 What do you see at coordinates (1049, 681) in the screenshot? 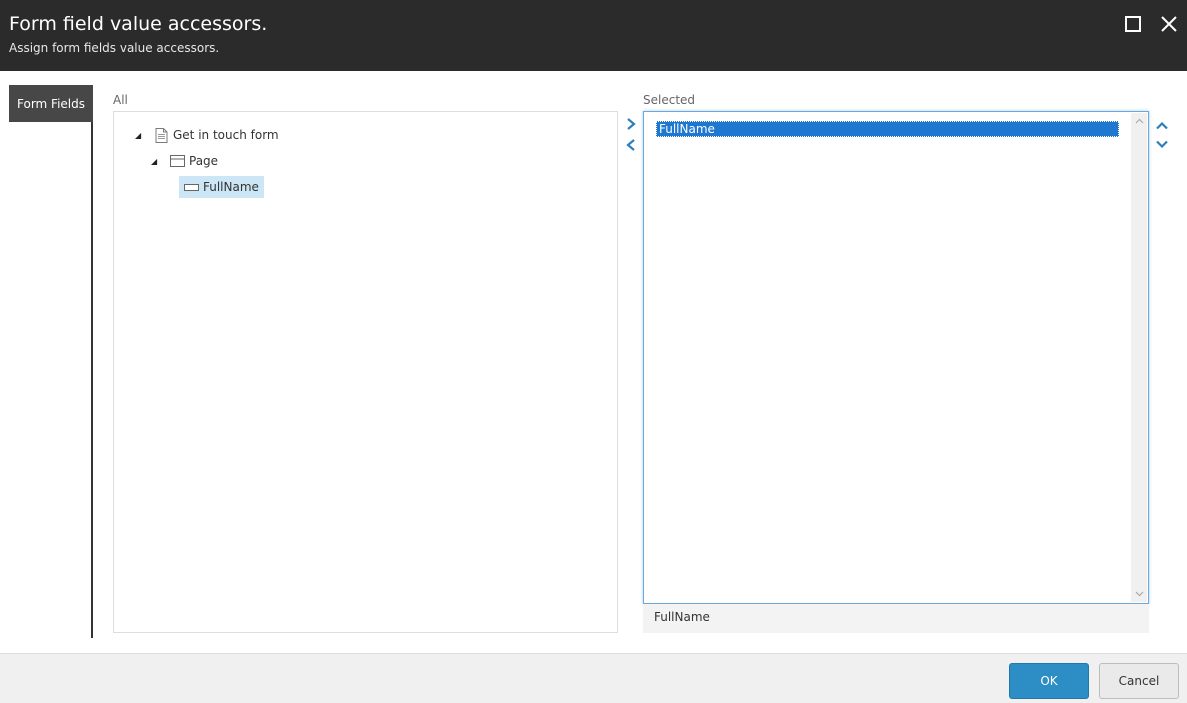
I see `ok-button: OK` at bounding box center [1049, 681].